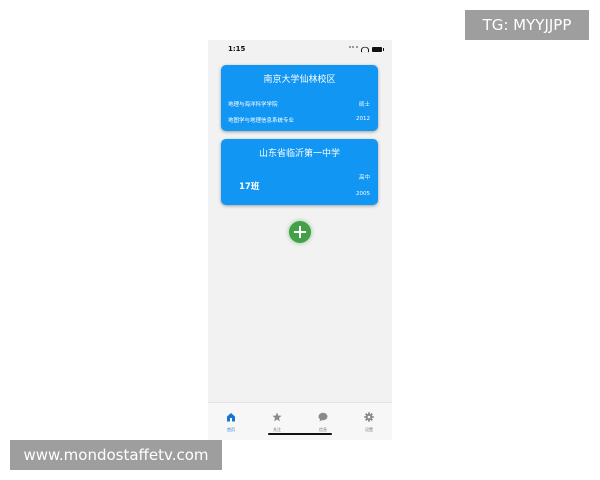 The height and width of the screenshot is (480, 600). What do you see at coordinates (363, 194) in the screenshot?
I see `card-year: 2005` at bounding box center [363, 194].